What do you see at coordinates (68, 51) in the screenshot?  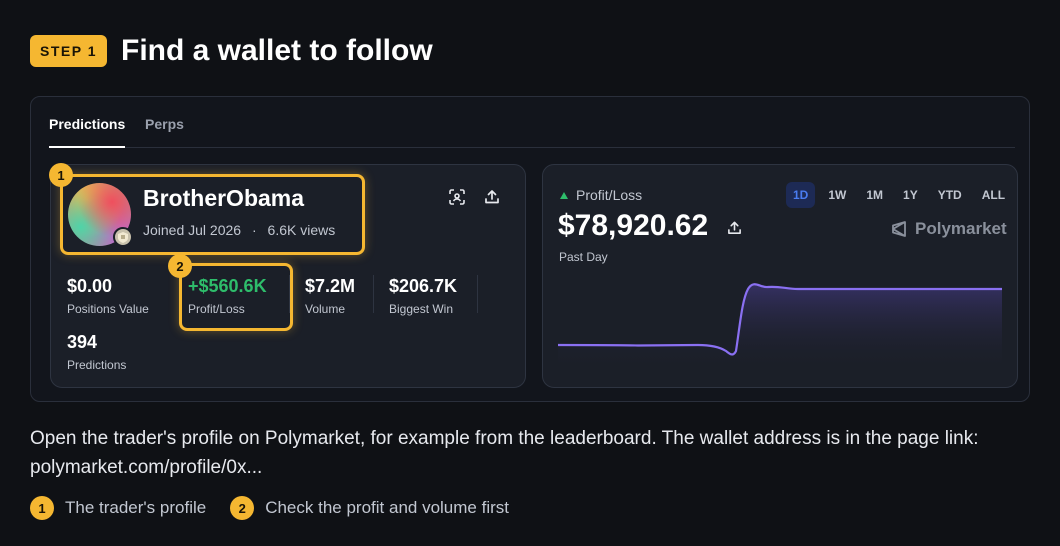 I see `step-badge: STEP 1` at bounding box center [68, 51].